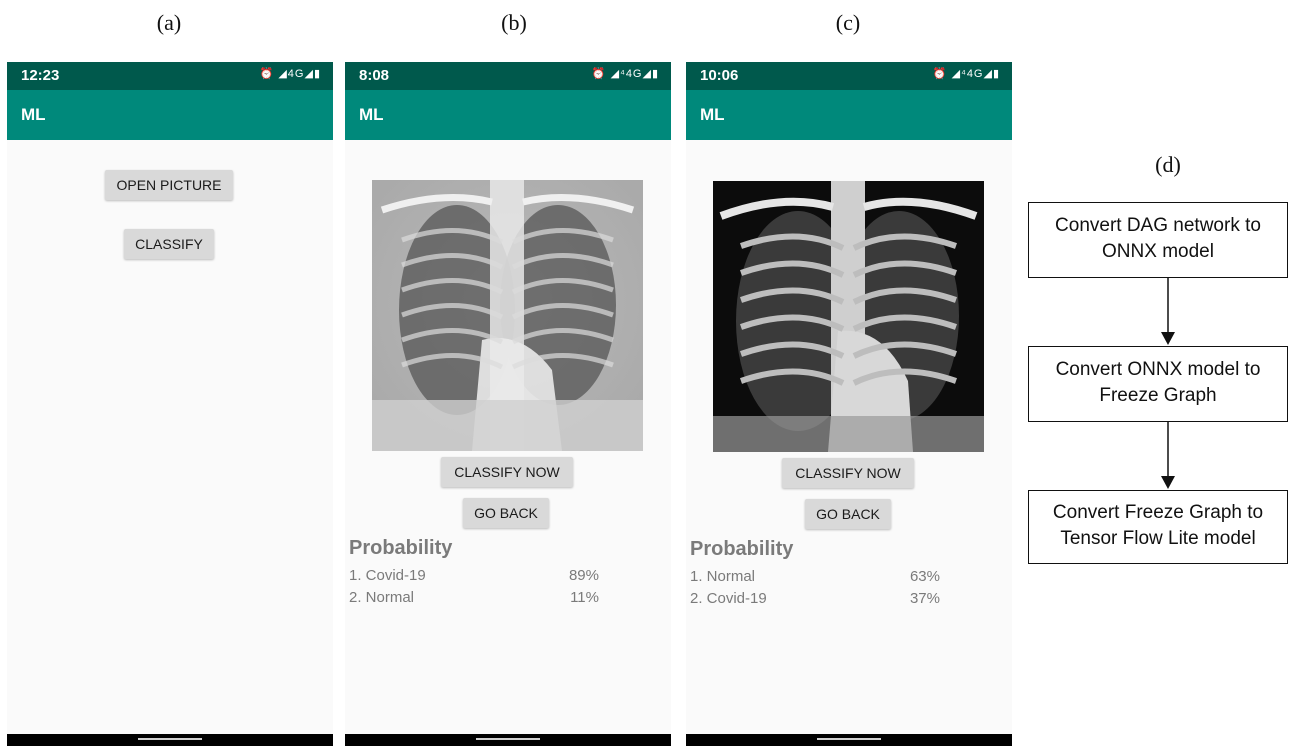 The width and height of the screenshot is (1308, 746). What do you see at coordinates (169, 244) in the screenshot?
I see `classify-button: CLASSIFY` at bounding box center [169, 244].